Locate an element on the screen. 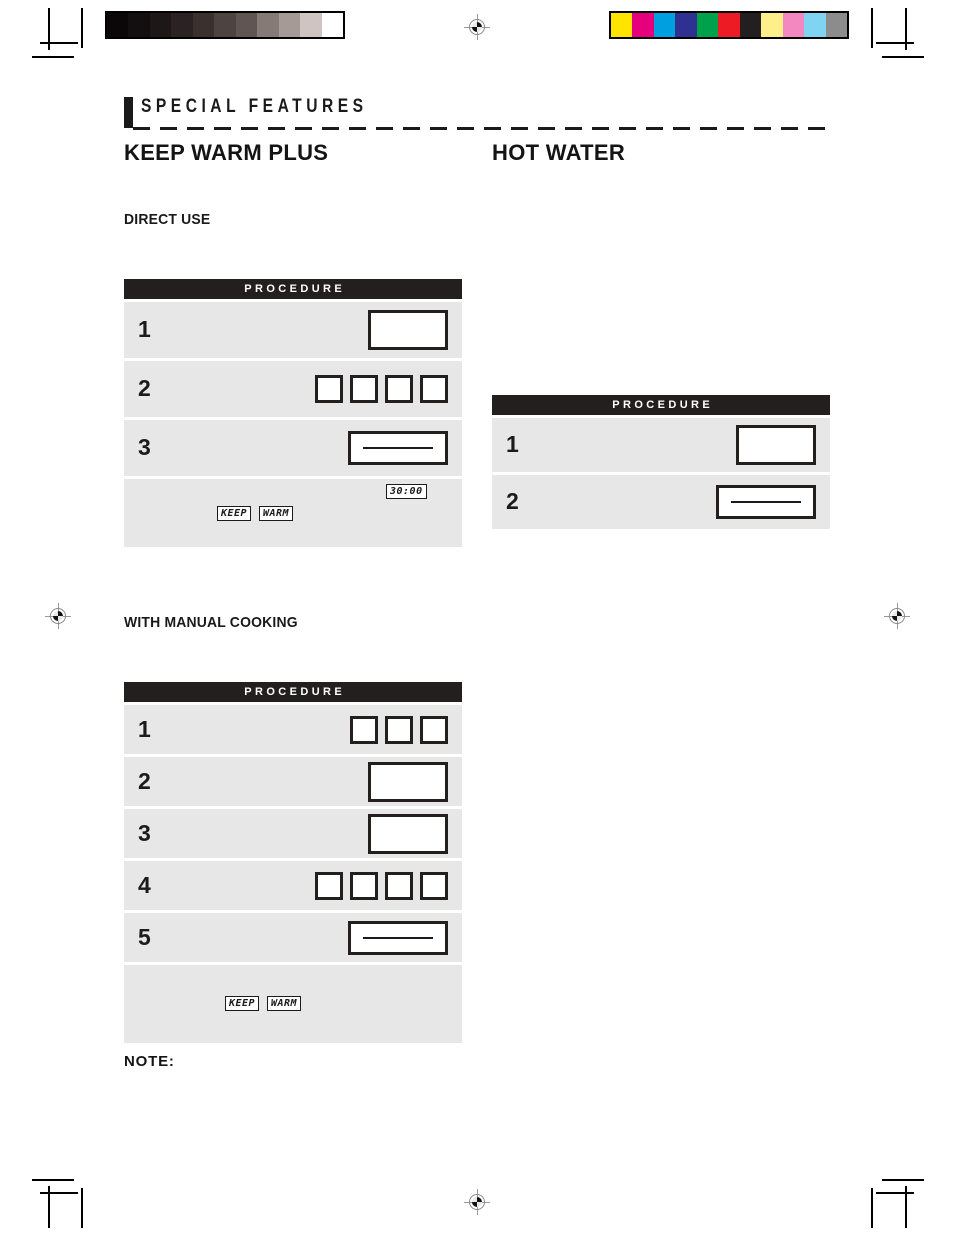 Image resolution: width=954 pixels, height=1235 pixels. color-control-bar is located at coordinates (729, 25).